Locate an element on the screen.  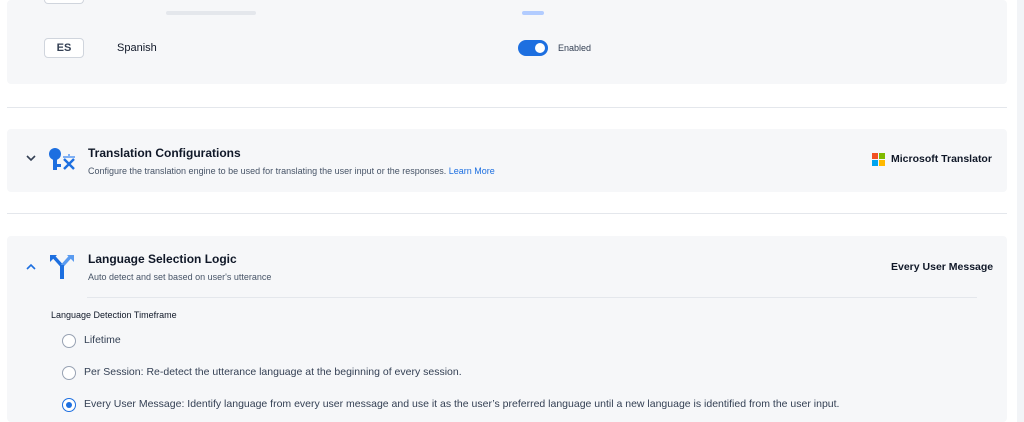
previous-language-code is located at coordinates (64, 2).